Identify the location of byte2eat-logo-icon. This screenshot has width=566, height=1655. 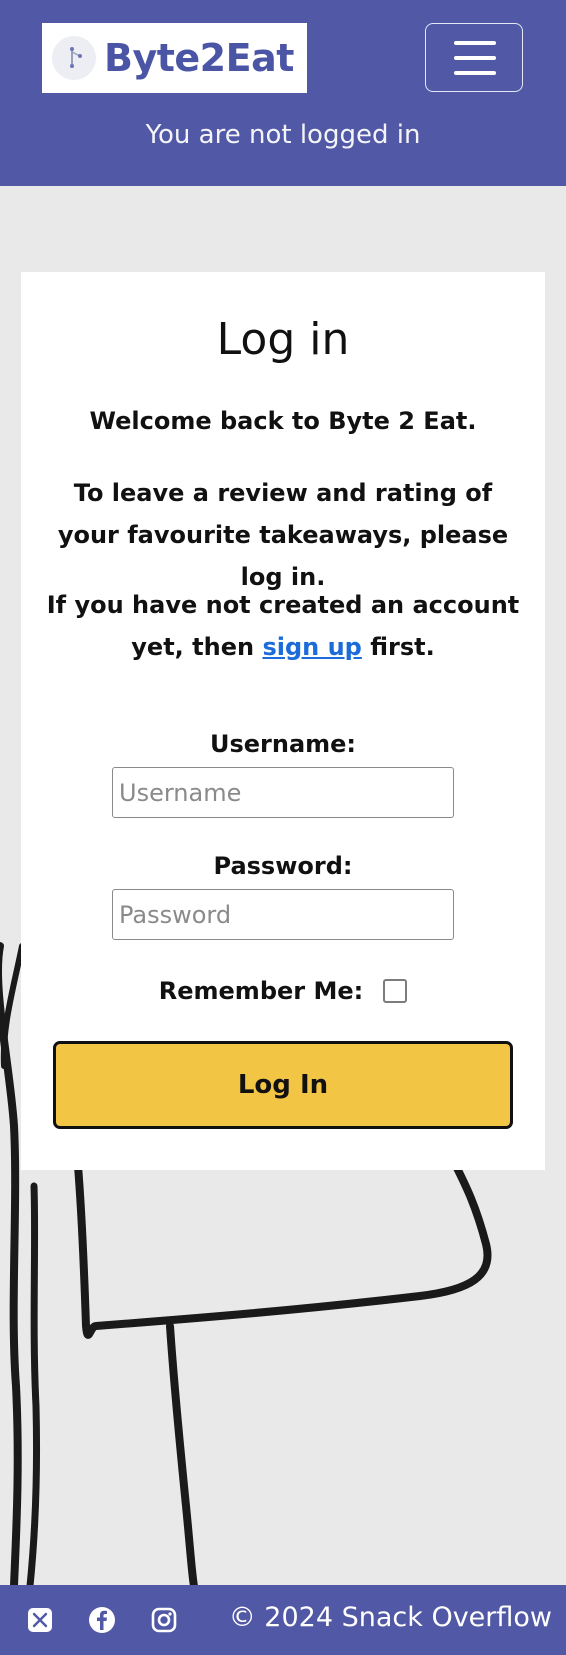
(74, 58).